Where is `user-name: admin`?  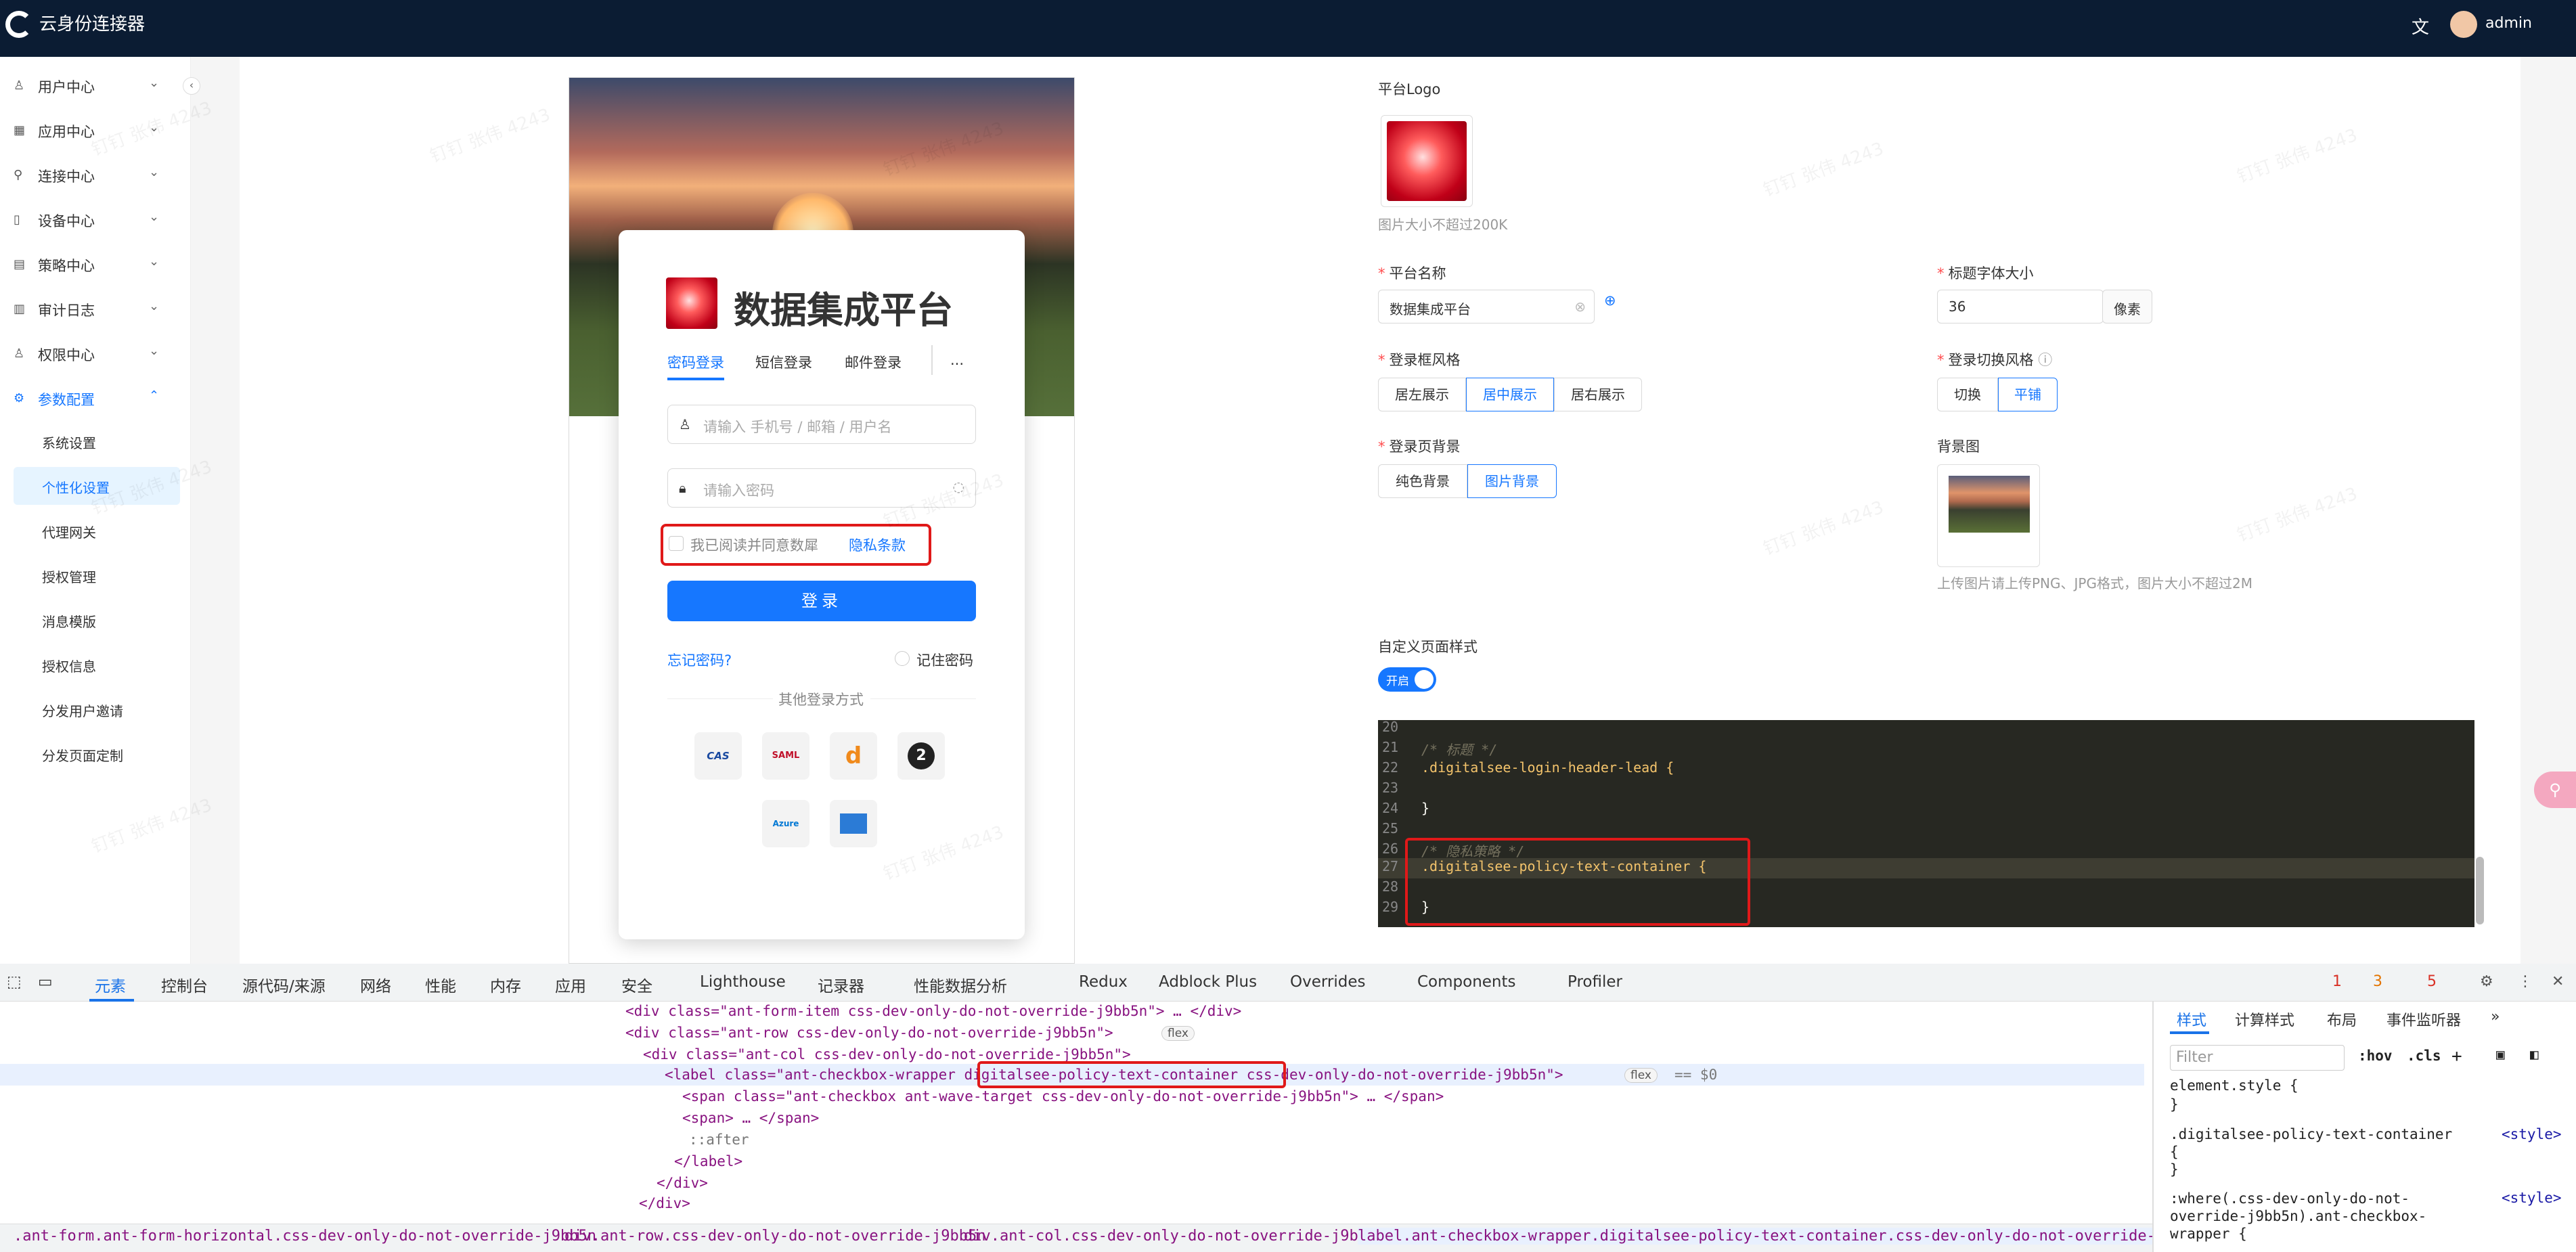 user-name: admin is located at coordinates (2508, 23).